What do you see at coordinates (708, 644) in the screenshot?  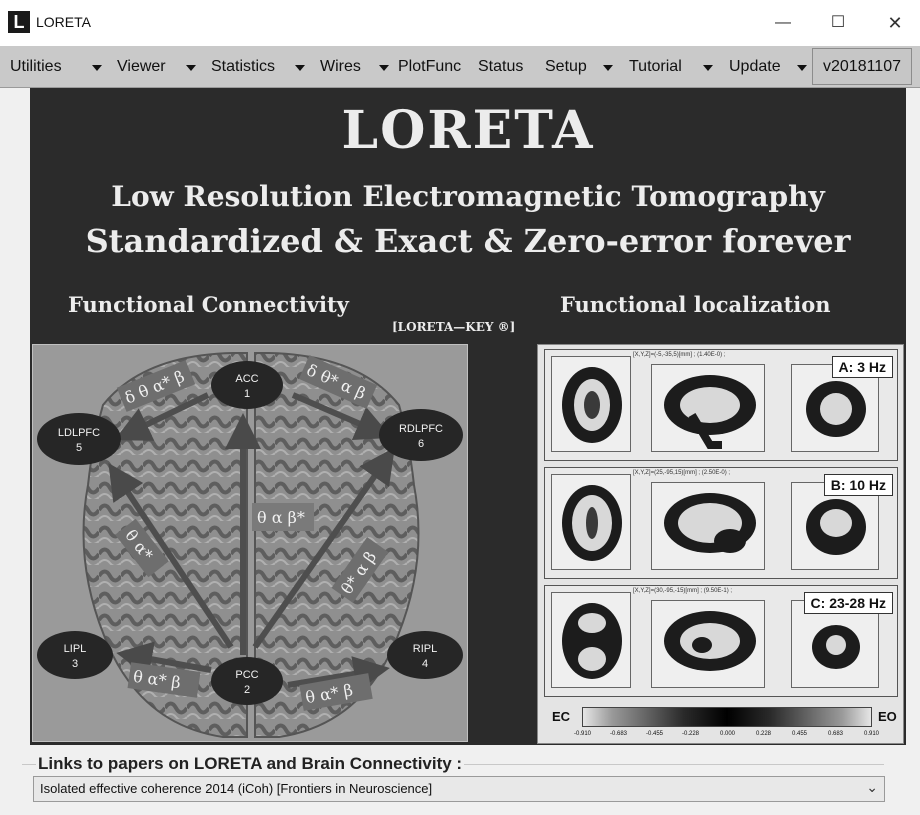 I see `sagittal-slice-c` at bounding box center [708, 644].